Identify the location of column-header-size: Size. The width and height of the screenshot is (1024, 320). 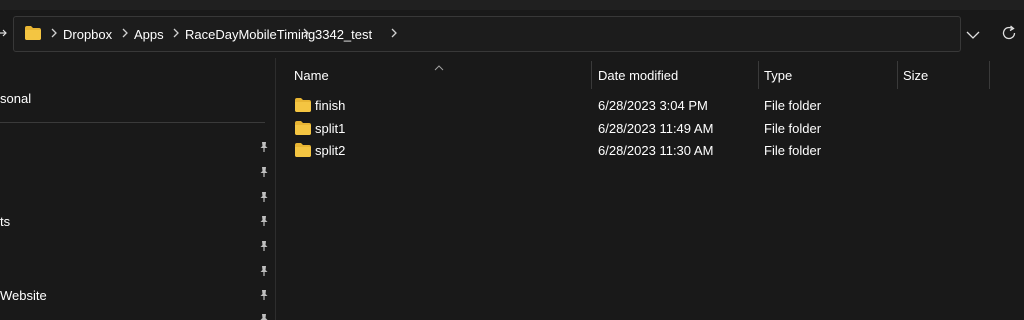
(915, 76).